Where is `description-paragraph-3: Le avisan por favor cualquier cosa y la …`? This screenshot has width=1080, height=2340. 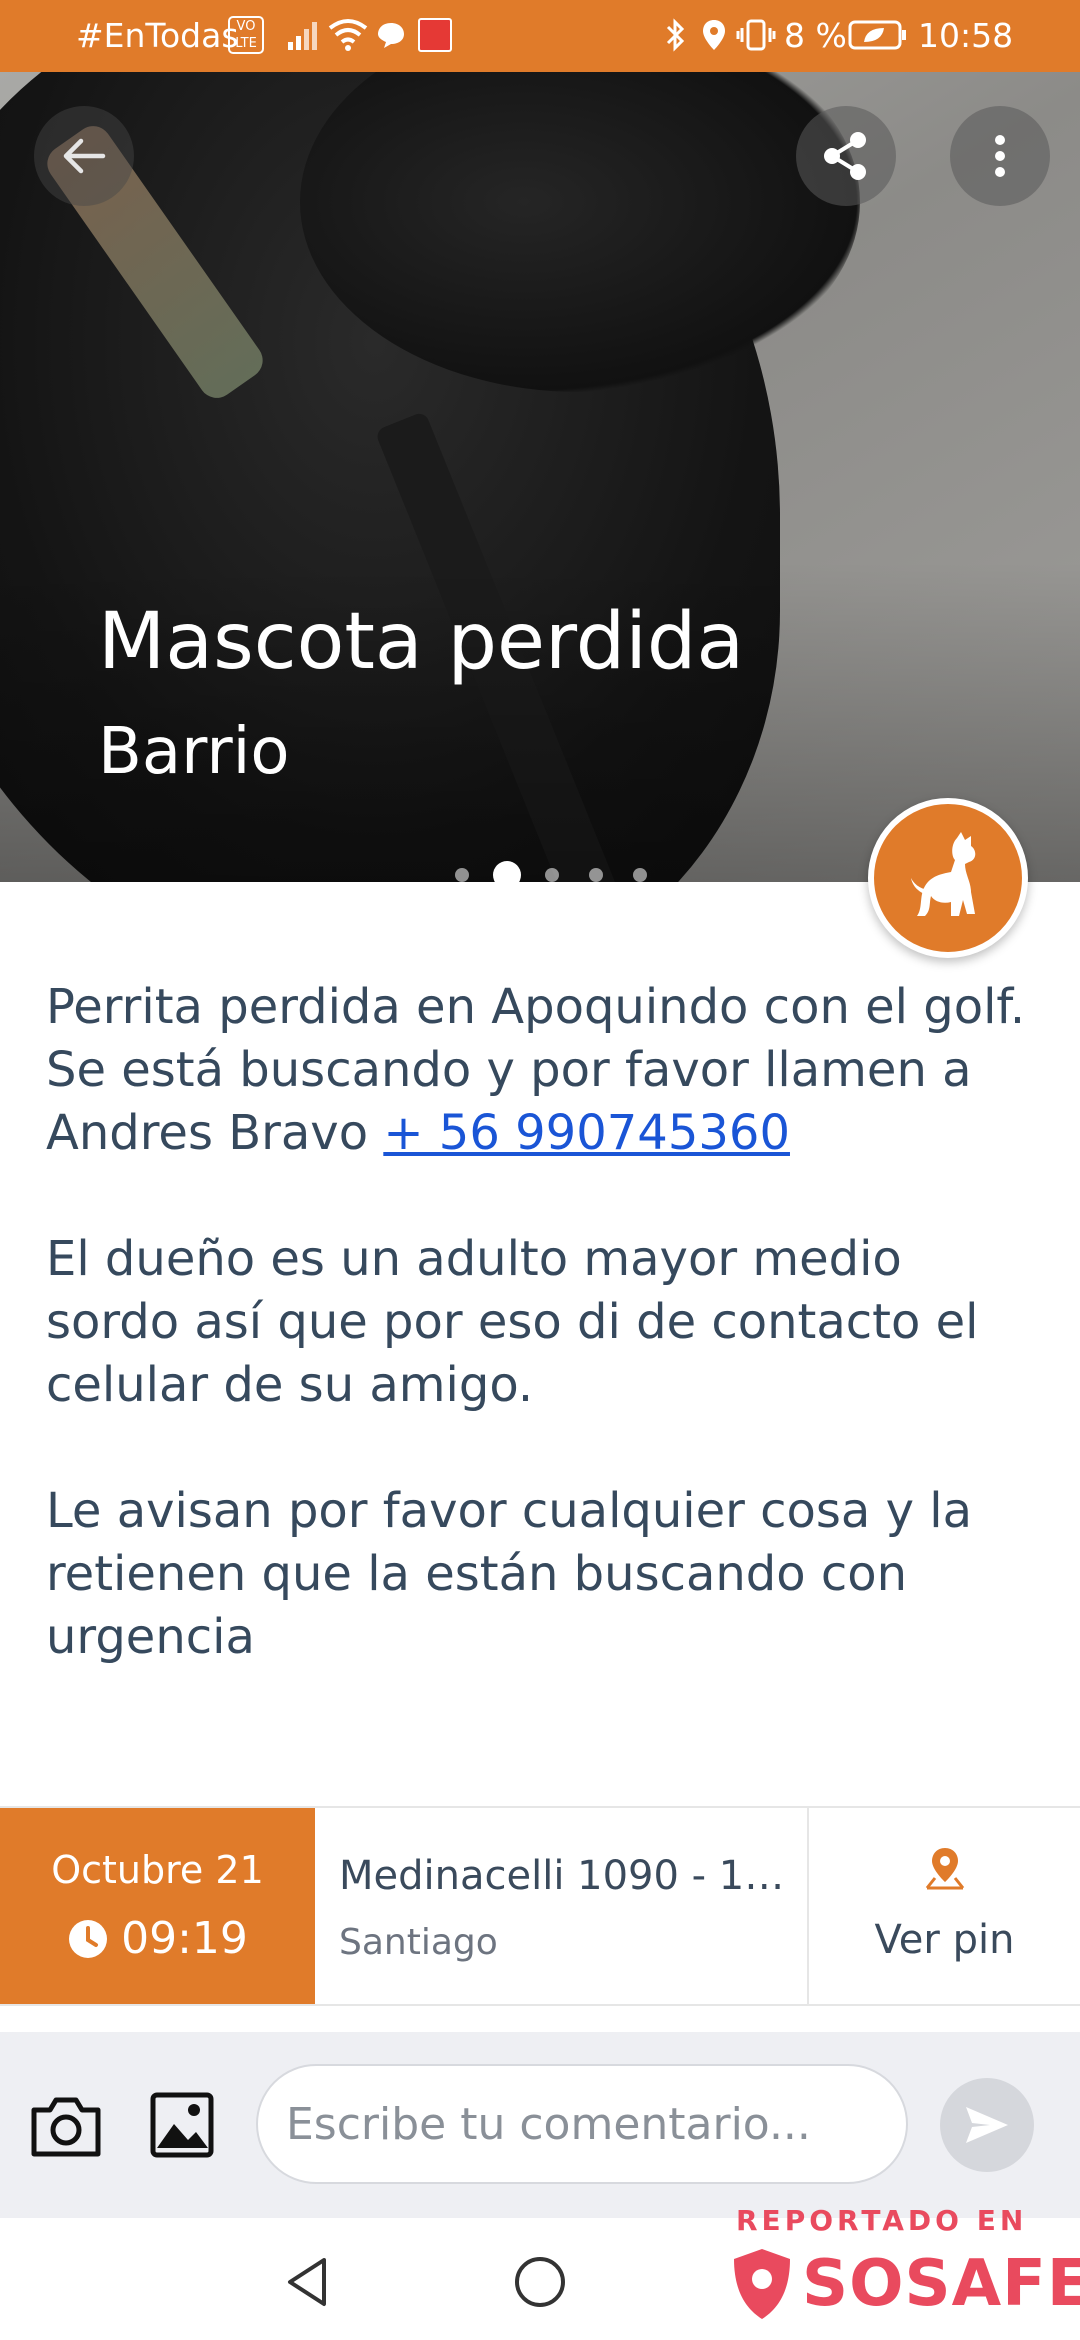 description-paragraph-3: Le avisan por favor cualquier cosa y la … is located at coordinates (509, 1574).